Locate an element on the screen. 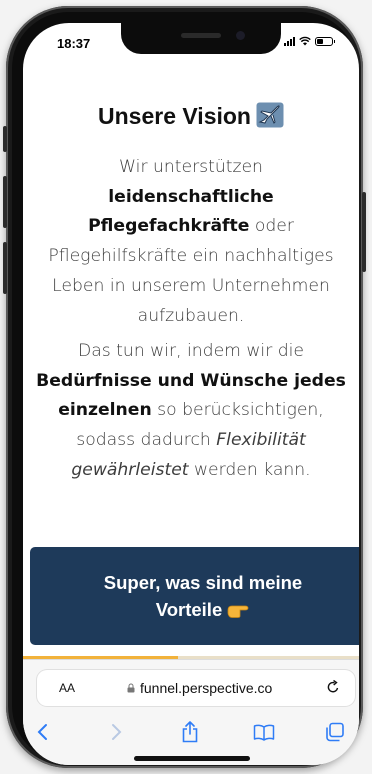 The image size is (372, 774). chevron-right-icon is located at coordinates (117, 732).